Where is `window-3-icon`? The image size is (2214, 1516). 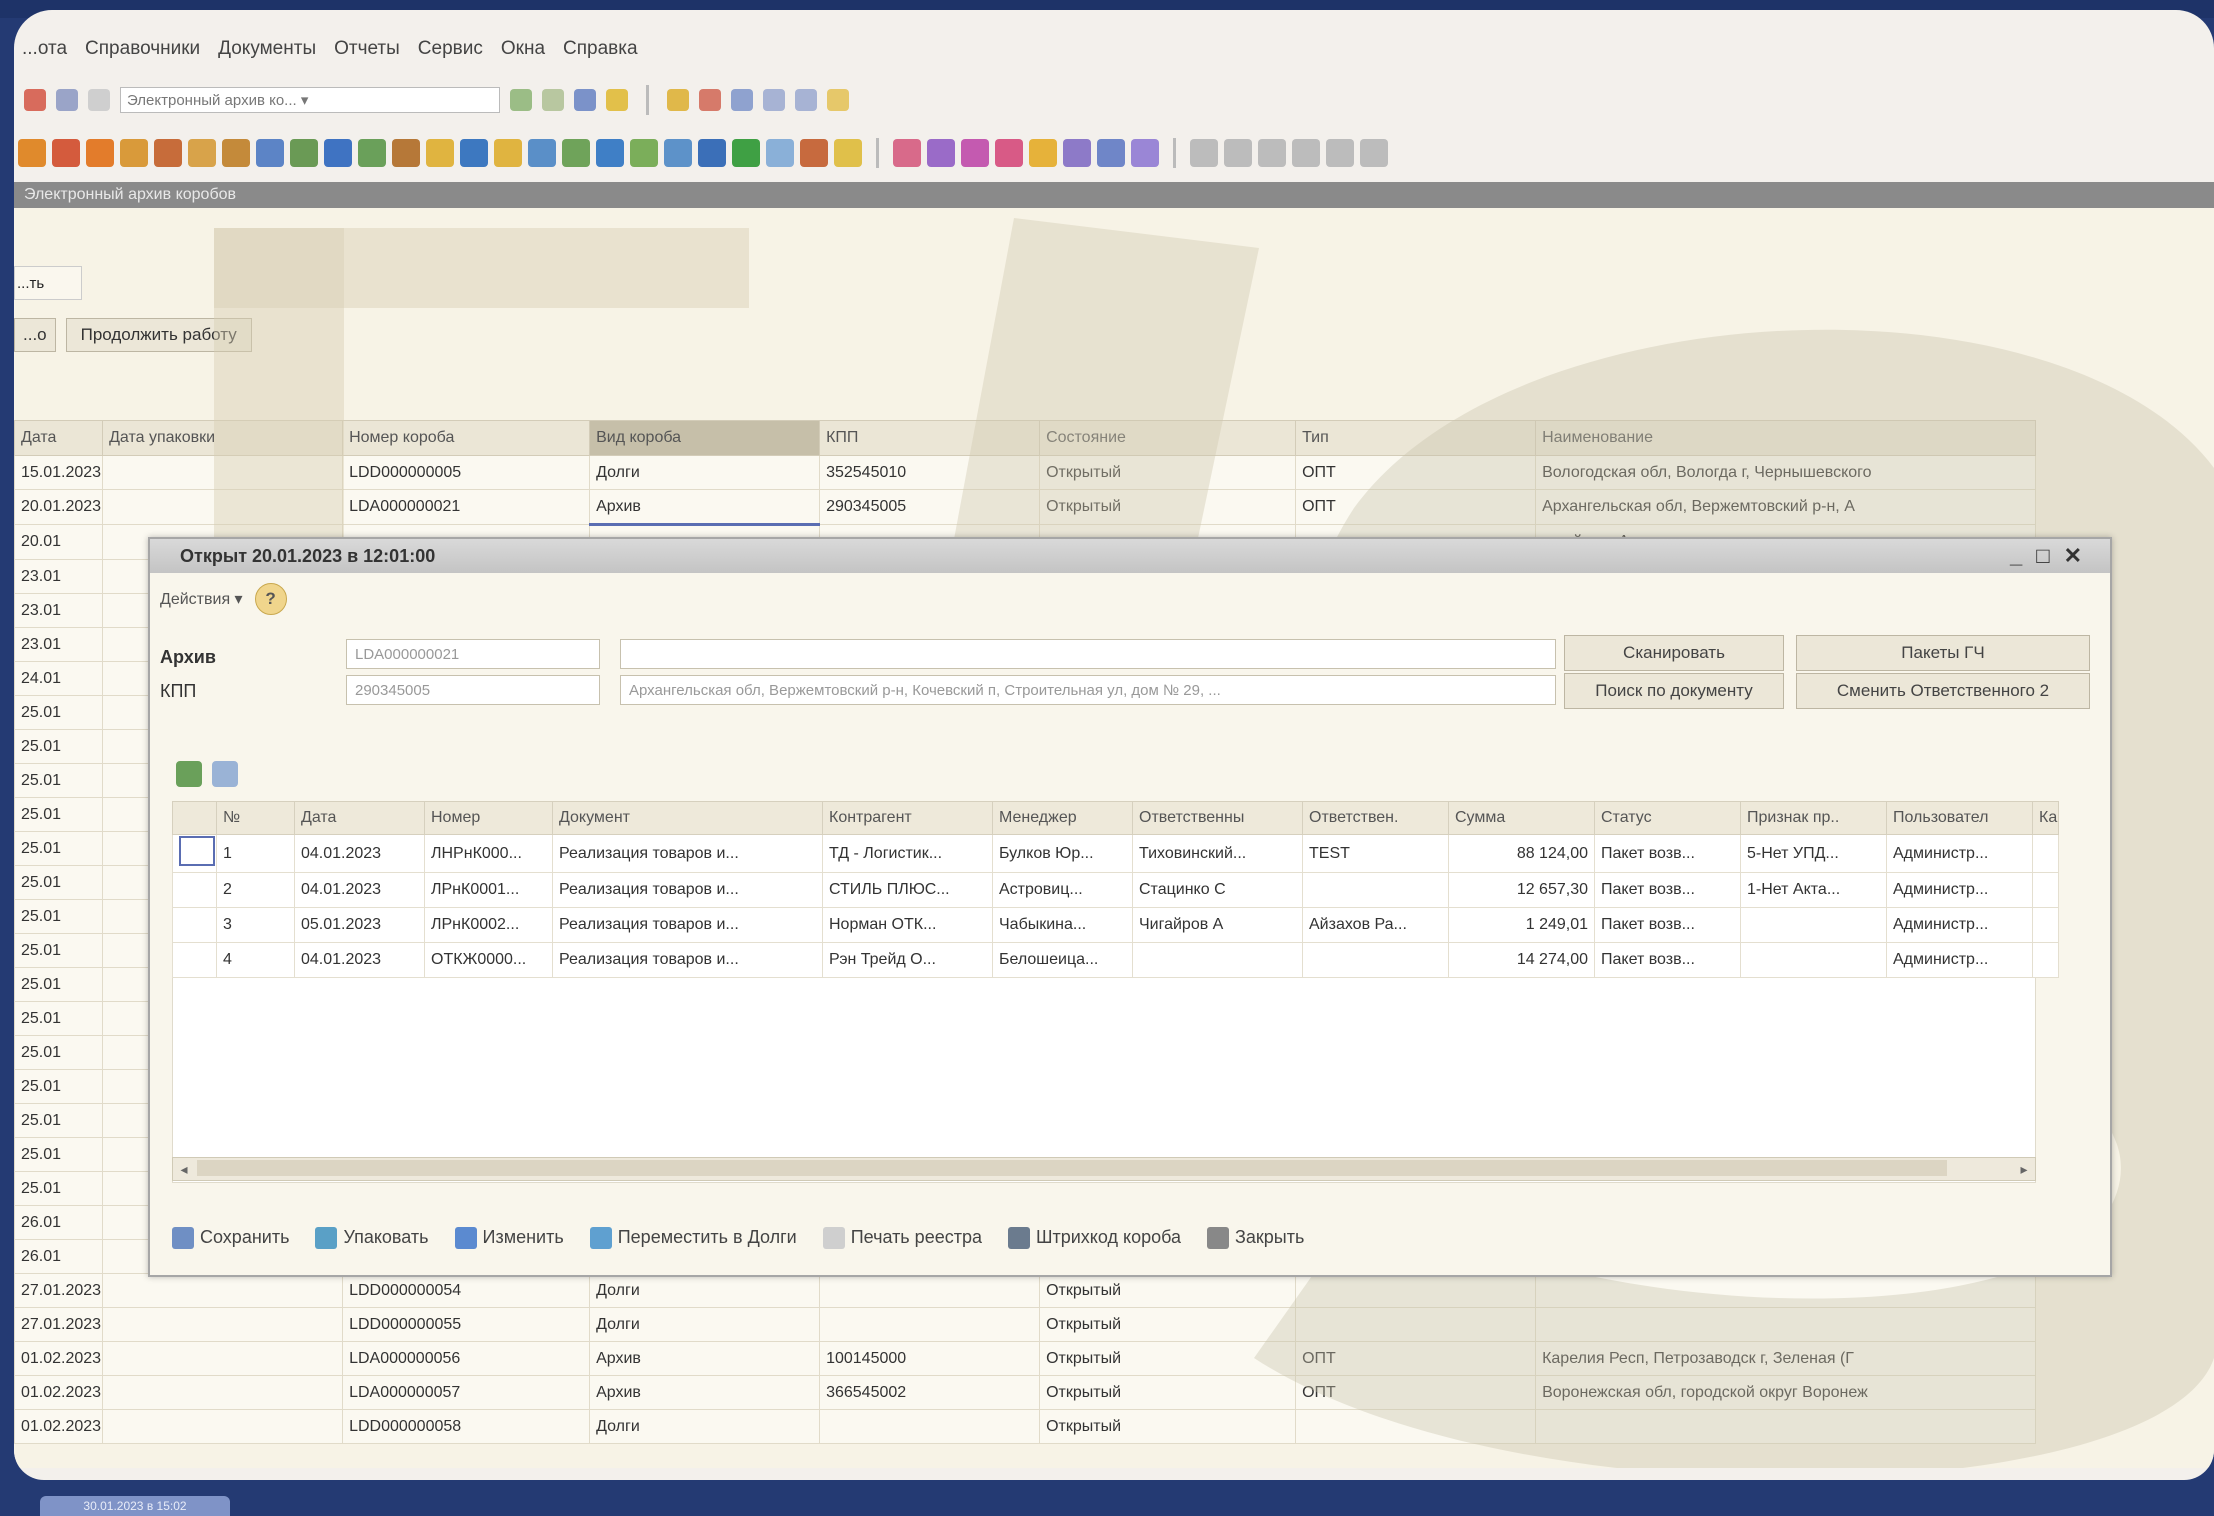
window-3-icon is located at coordinates (1272, 153).